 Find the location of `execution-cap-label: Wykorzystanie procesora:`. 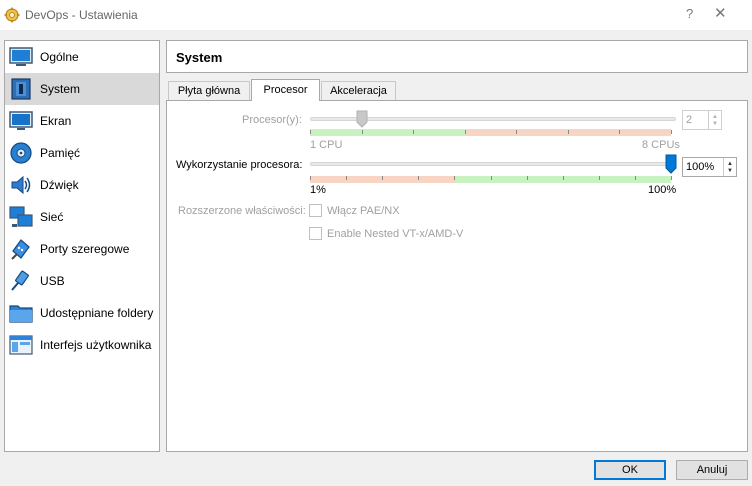

execution-cap-label: Wykorzystanie procesora: is located at coordinates (239, 165).